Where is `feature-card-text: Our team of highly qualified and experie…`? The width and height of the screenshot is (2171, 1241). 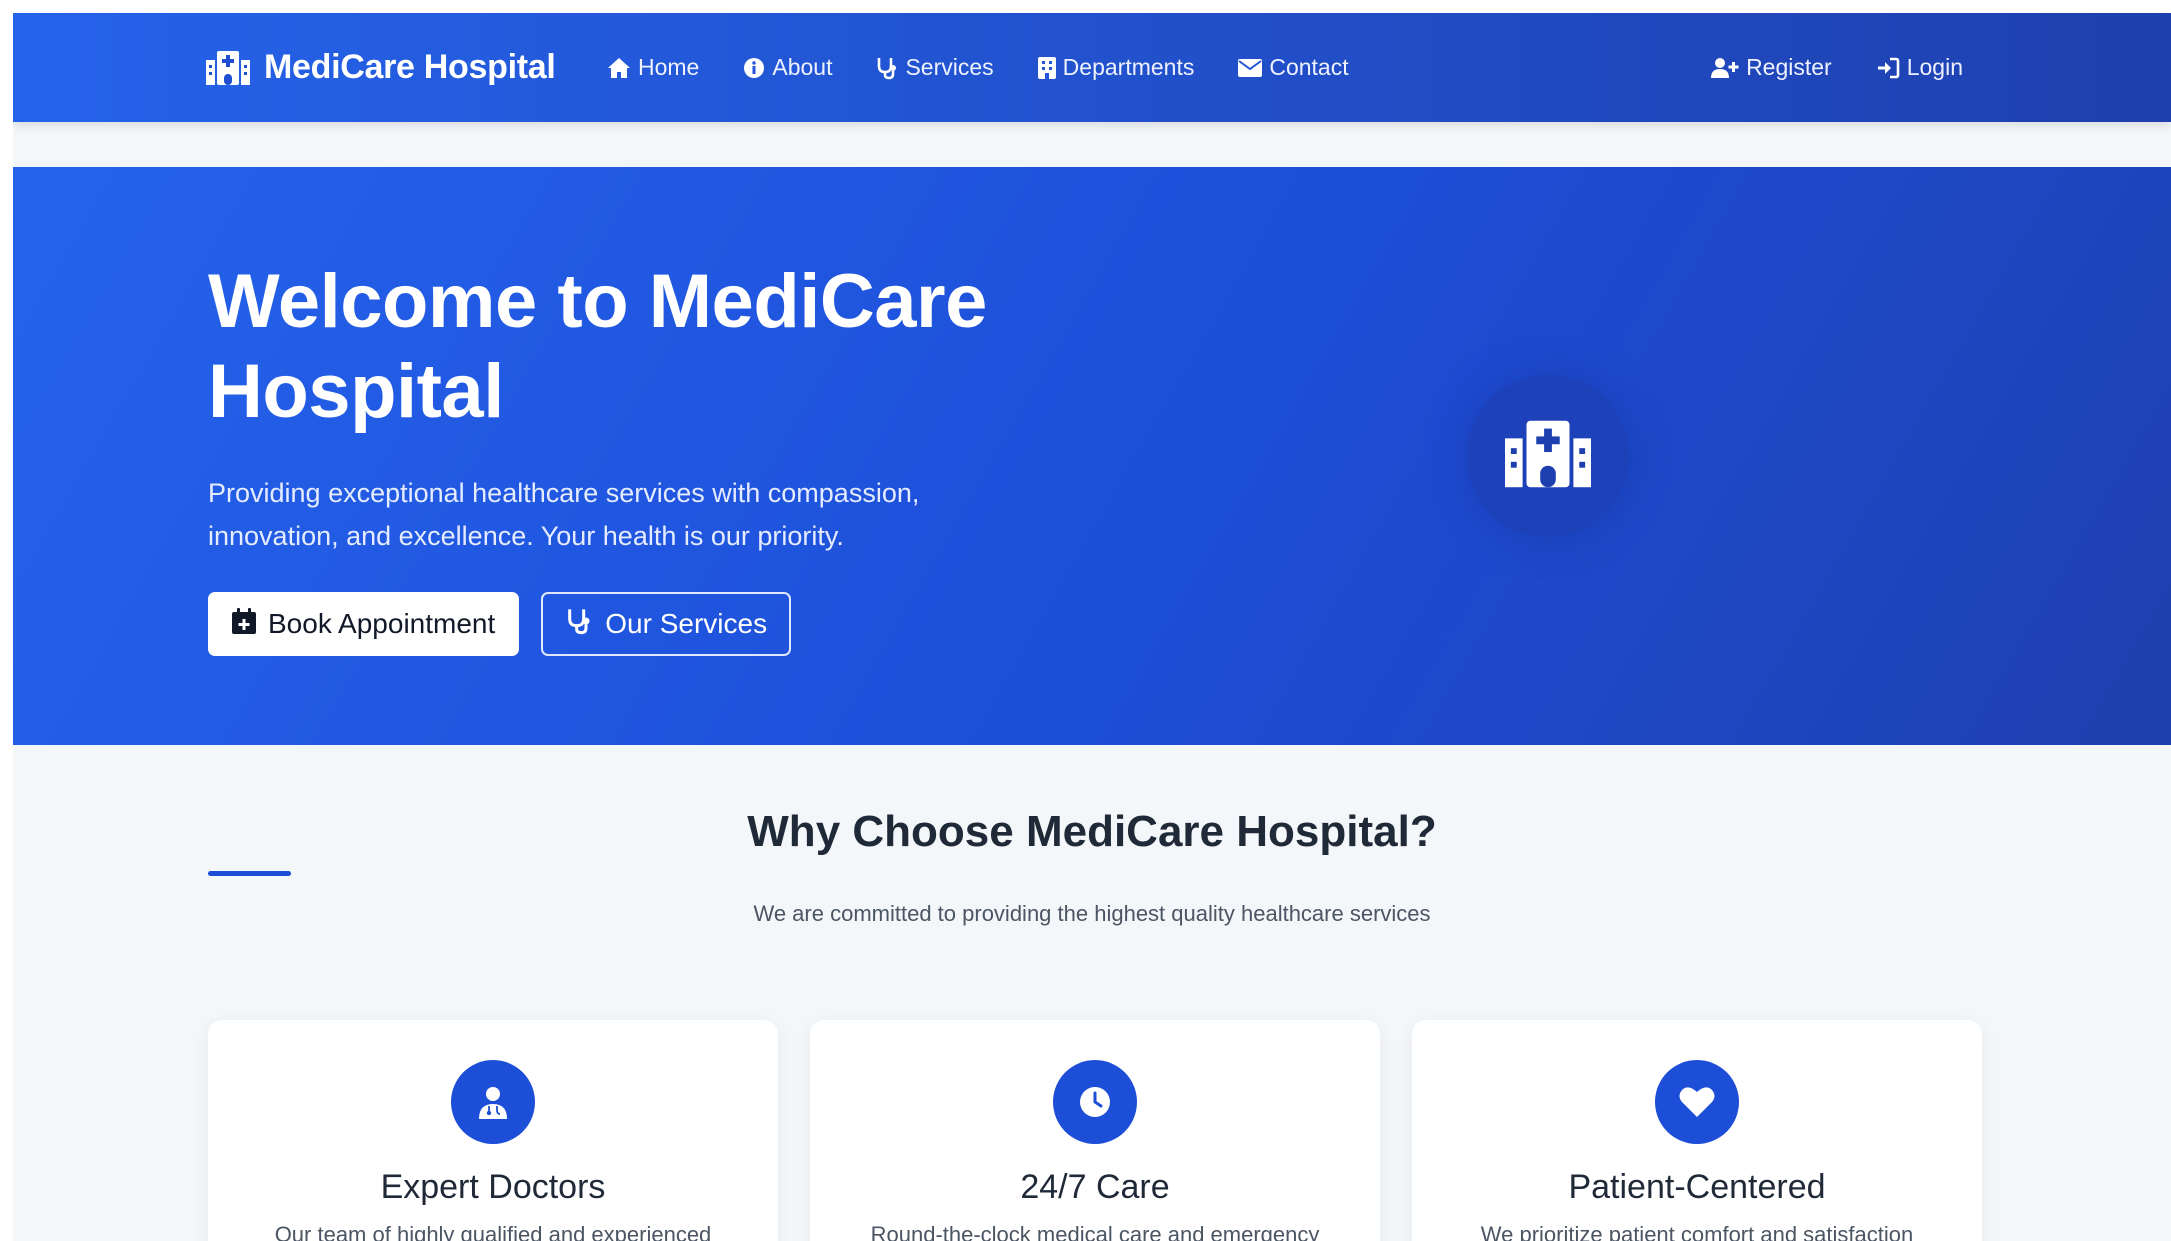 feature-card-text: Our team of highly qualified and experie… is located at coordinates (493, 1231).